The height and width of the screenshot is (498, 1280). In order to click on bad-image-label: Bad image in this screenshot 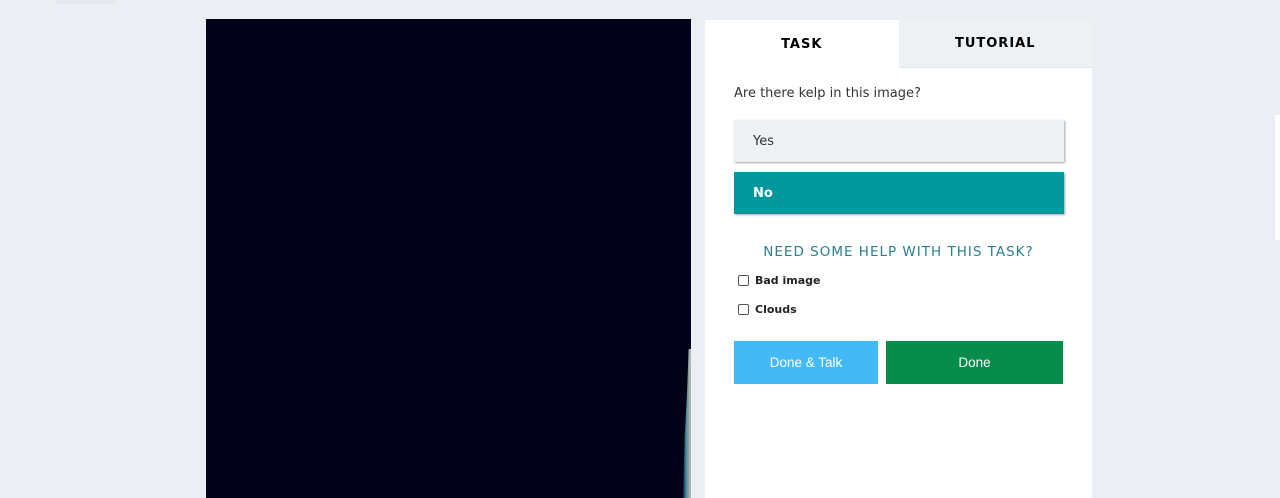, I will do `click(788, 280)`.